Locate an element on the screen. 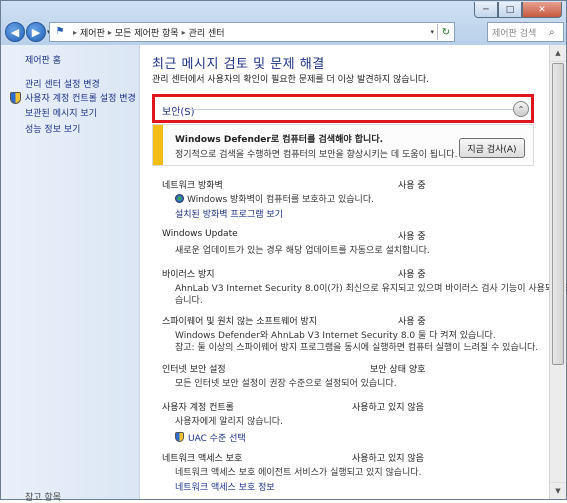 Image resolution: width=567 pixels, height=503 pixels. back-arrow-icon: ◀ is located at coordinates (15, 32).